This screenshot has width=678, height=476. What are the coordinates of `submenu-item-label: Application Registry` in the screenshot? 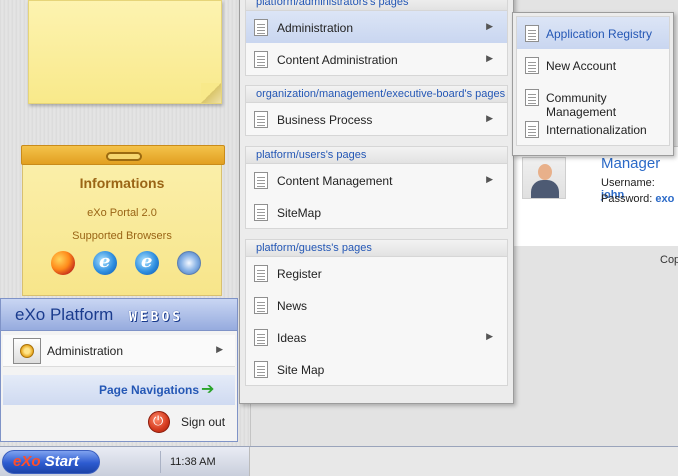 It's located at (599, 34).